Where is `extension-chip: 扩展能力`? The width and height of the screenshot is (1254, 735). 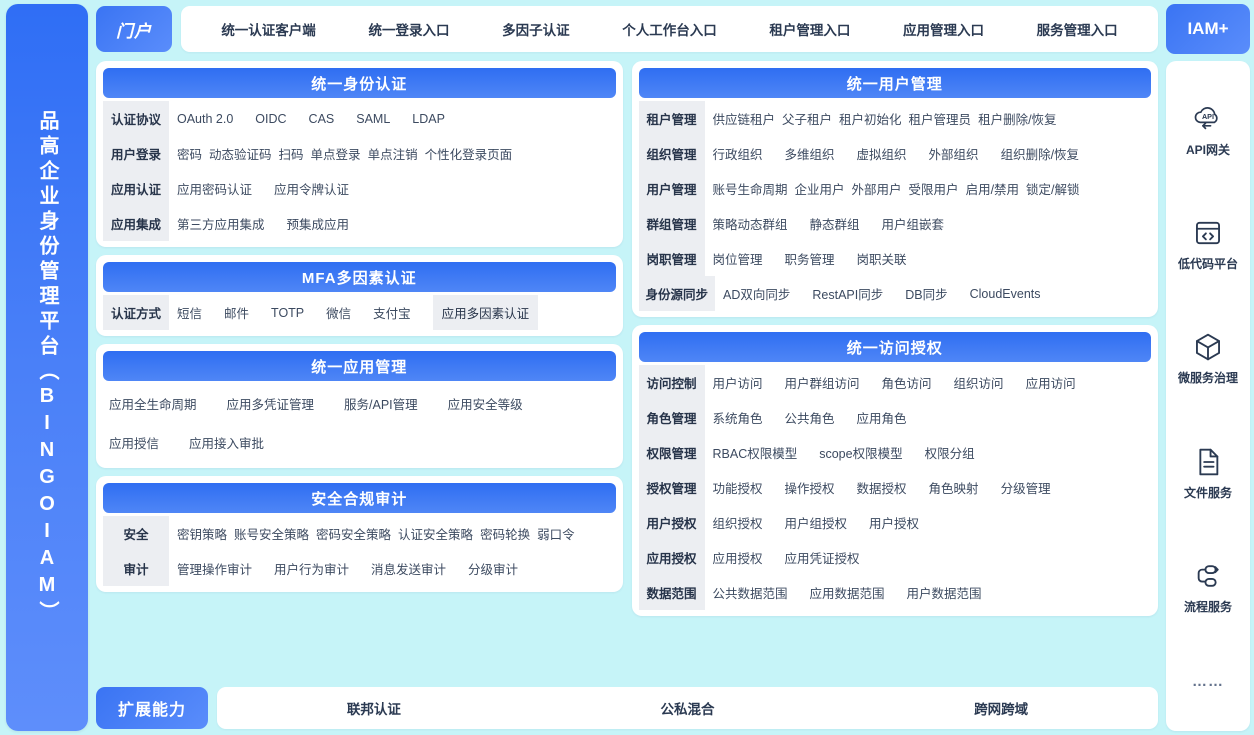
extension-chip: 扩展能力 is located at coordinates (152, 708).